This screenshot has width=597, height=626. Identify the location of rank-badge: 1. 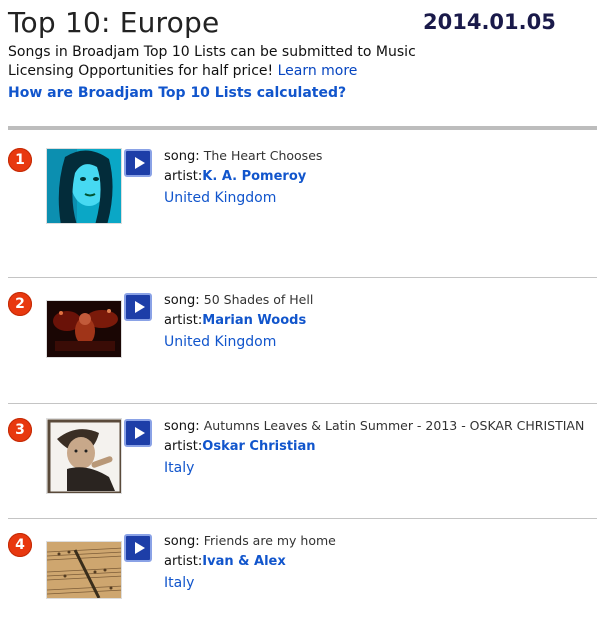
(20, 160).